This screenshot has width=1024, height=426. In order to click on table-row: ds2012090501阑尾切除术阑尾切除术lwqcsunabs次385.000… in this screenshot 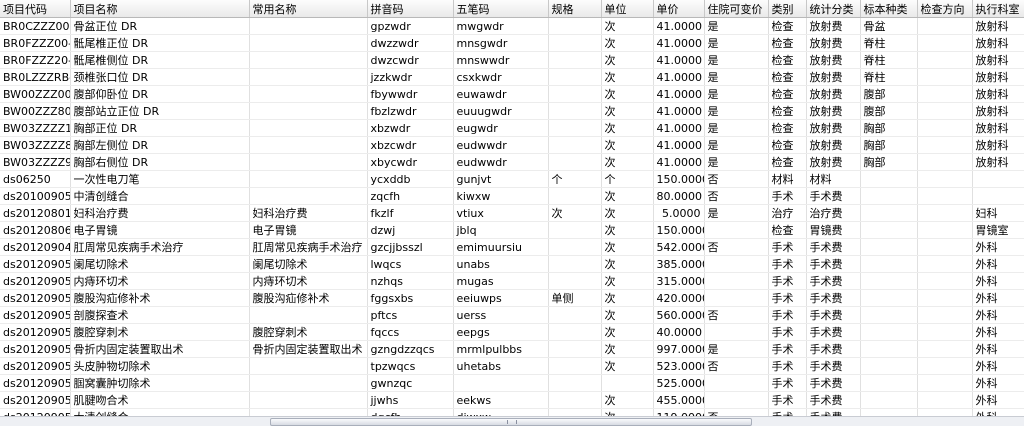, I will do `click(512, 264)`.